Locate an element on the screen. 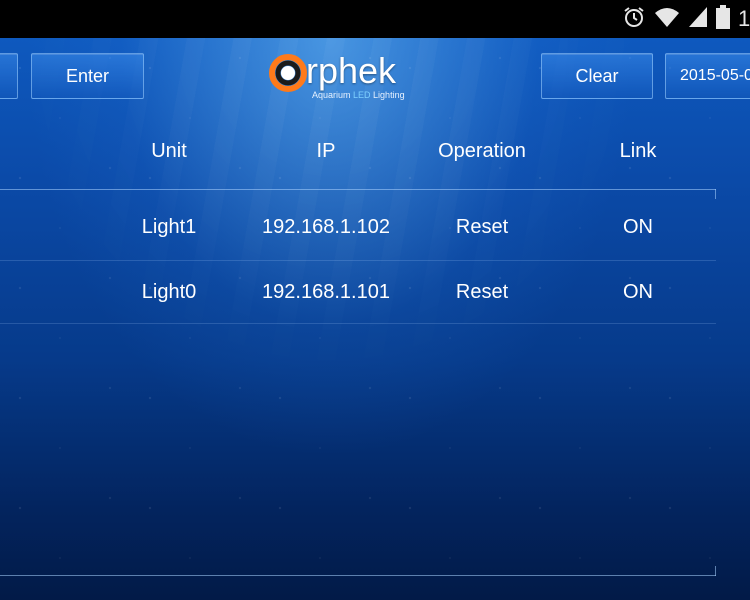 This screenshot has width=750, height=600. row-1-ip: 192.168.1.101 is located at coordinates (326, 292).